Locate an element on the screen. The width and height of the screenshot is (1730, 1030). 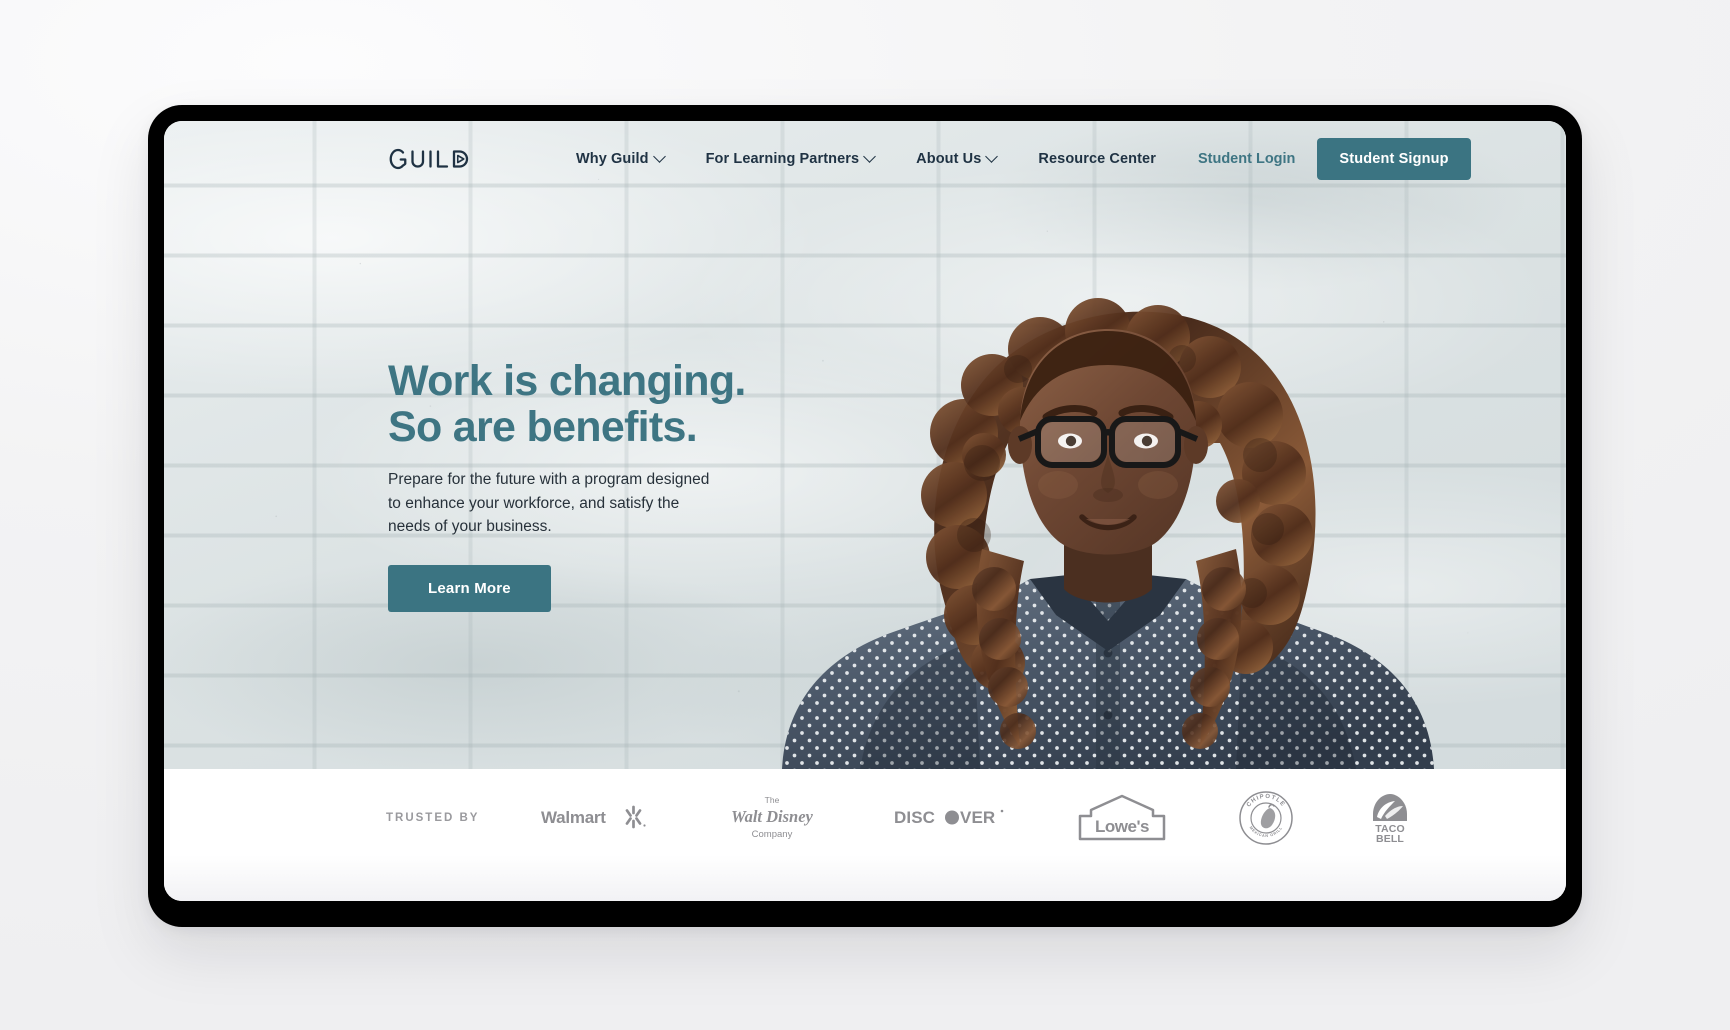
logo-lowes: Lowe's is located at coordinates (1122, 818).